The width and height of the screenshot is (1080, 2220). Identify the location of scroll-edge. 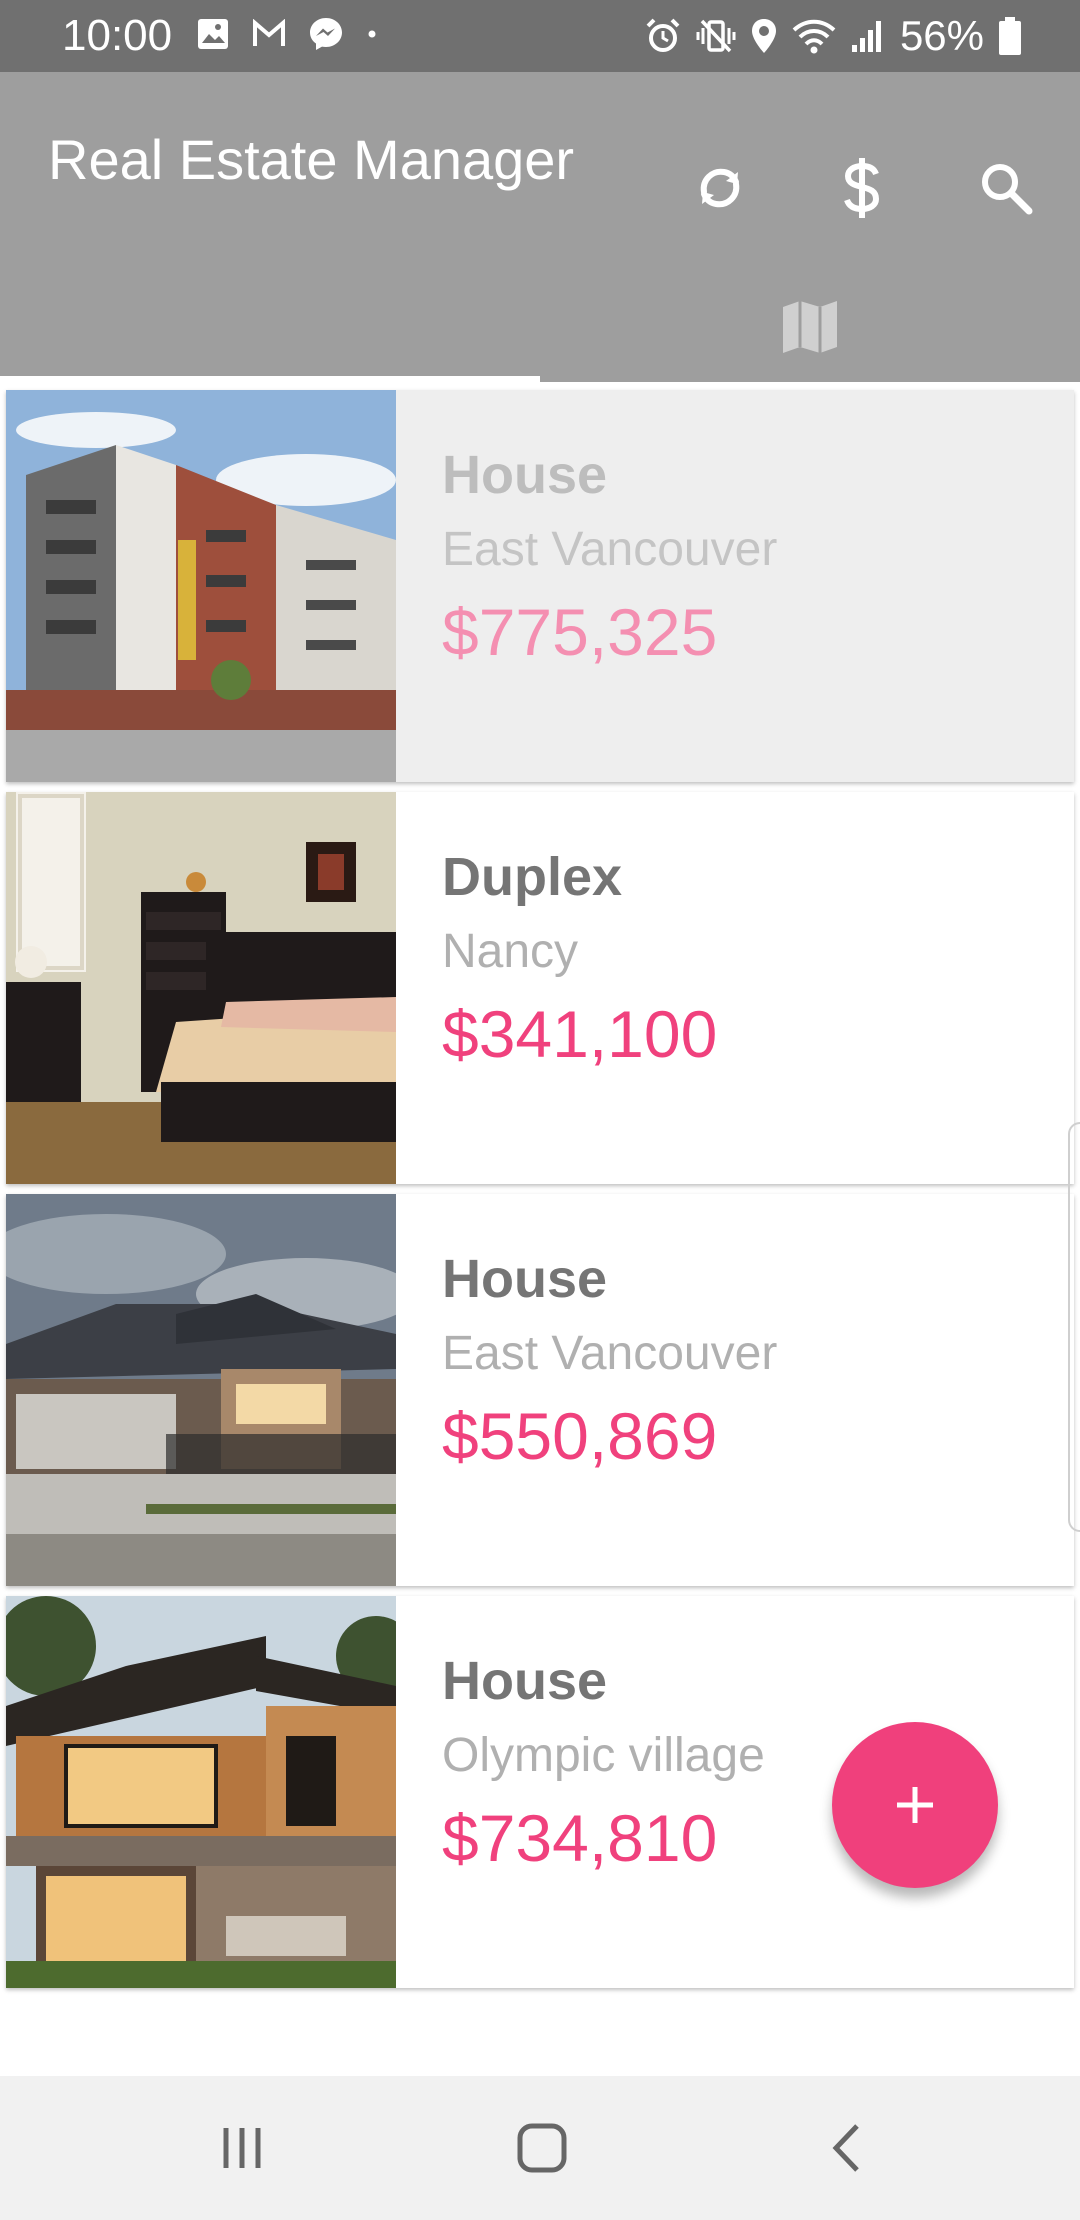
(1074, 1327).